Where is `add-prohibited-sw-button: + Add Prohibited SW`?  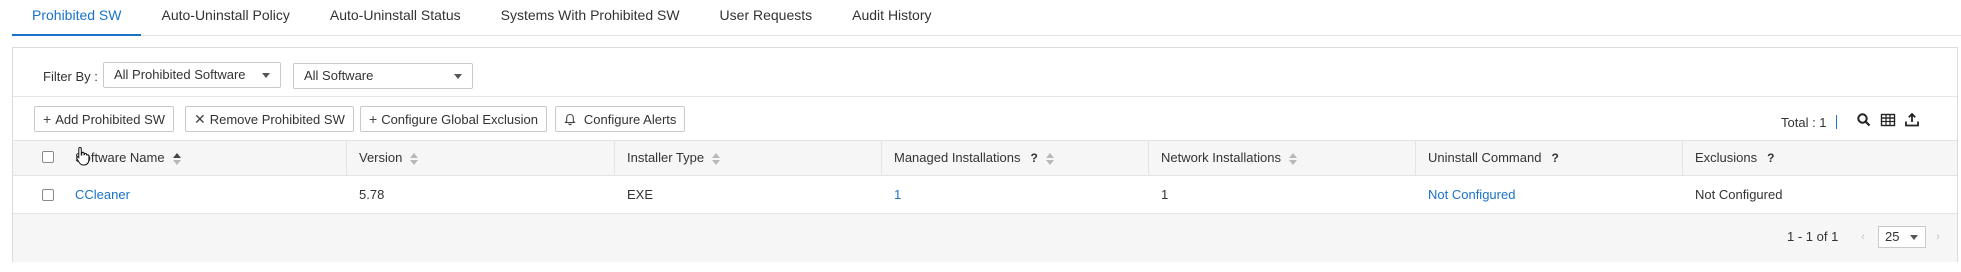 add-prohibited-sw-button: + Add Prohibited SW is located at coordinates (104, 119).